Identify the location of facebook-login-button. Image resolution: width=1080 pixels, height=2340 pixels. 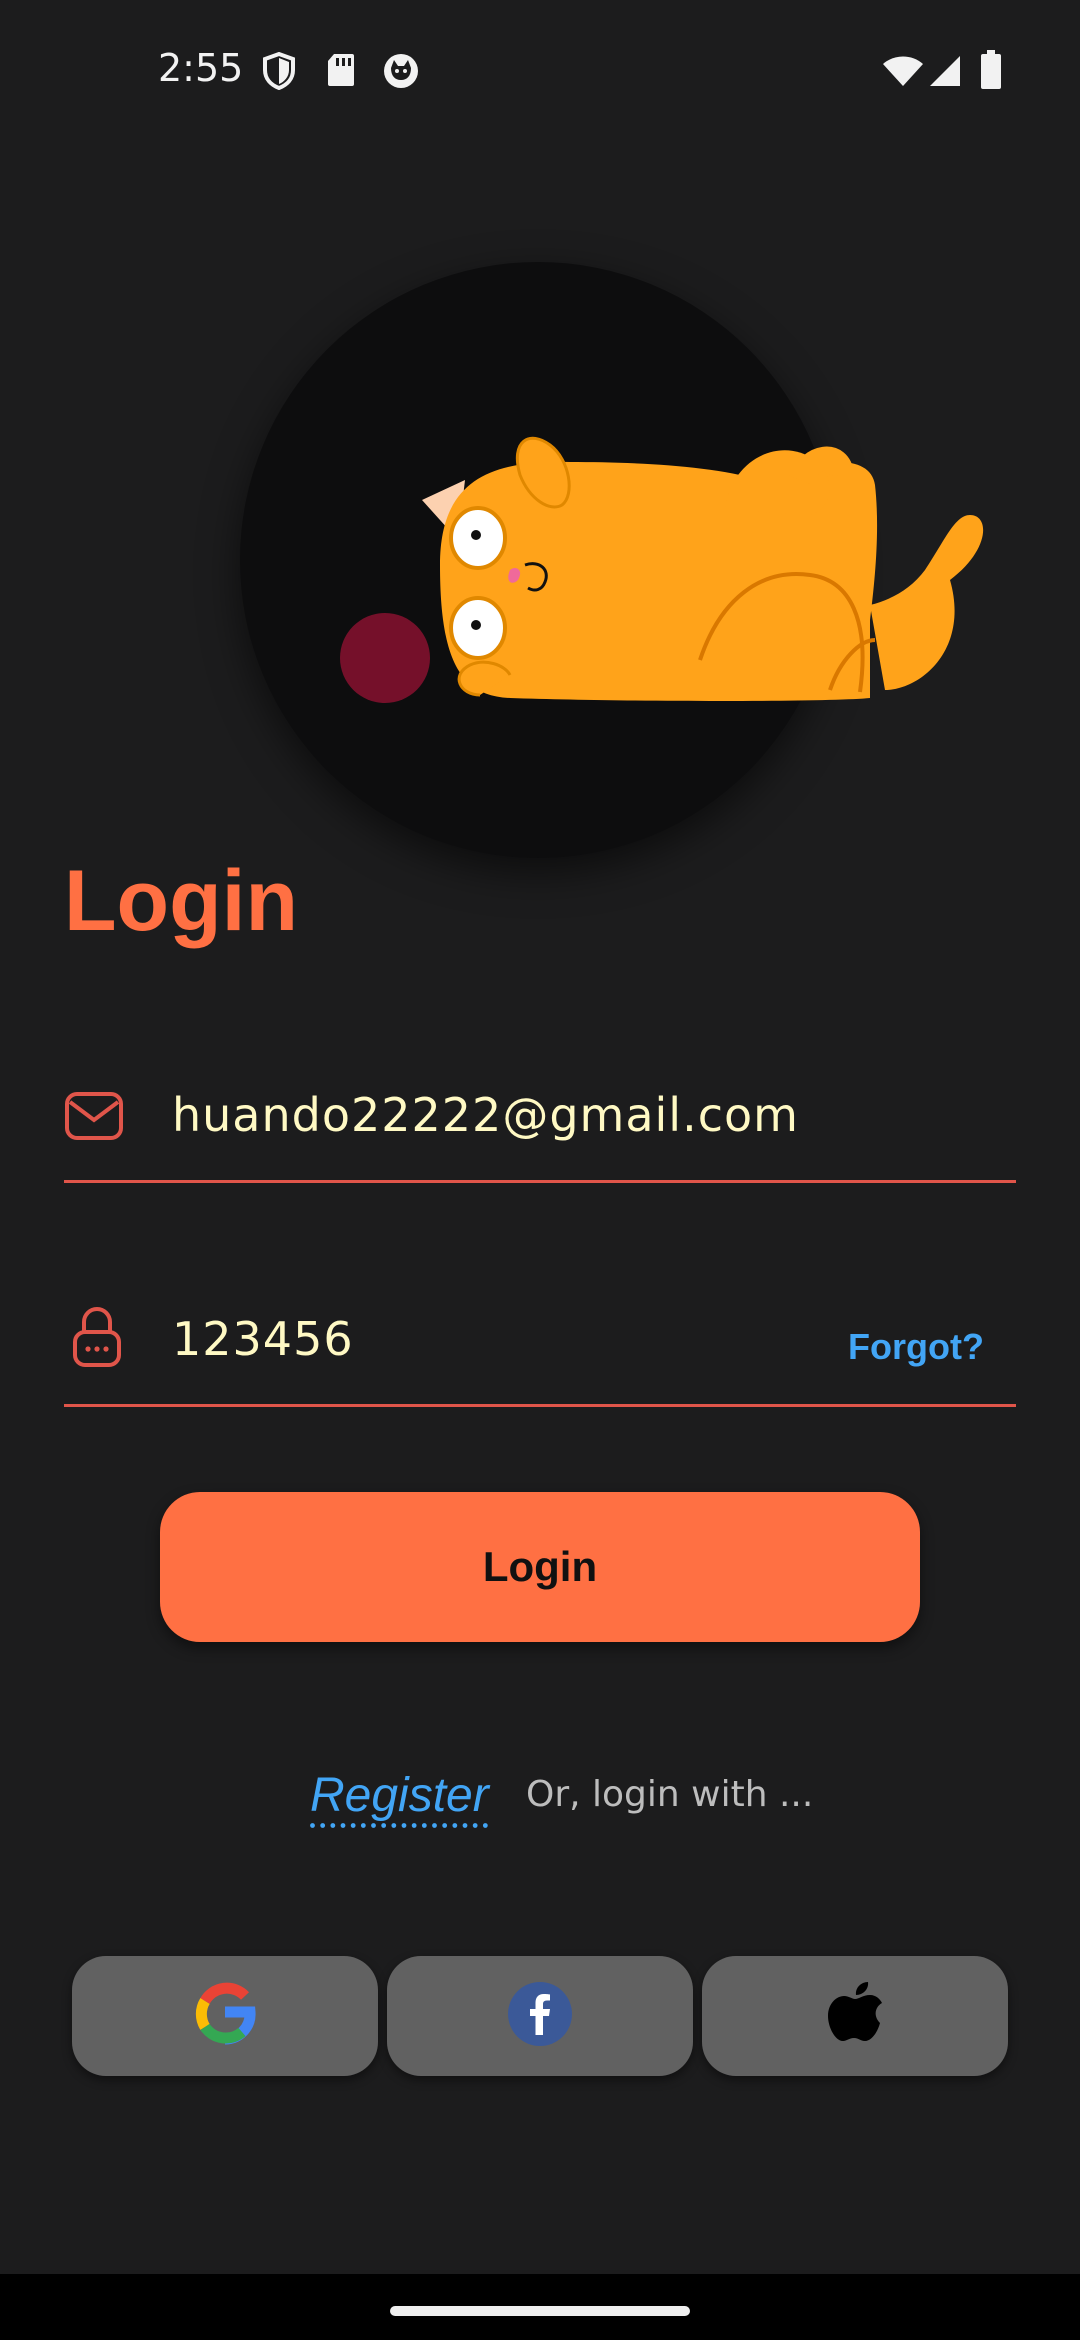
(540, 2016).